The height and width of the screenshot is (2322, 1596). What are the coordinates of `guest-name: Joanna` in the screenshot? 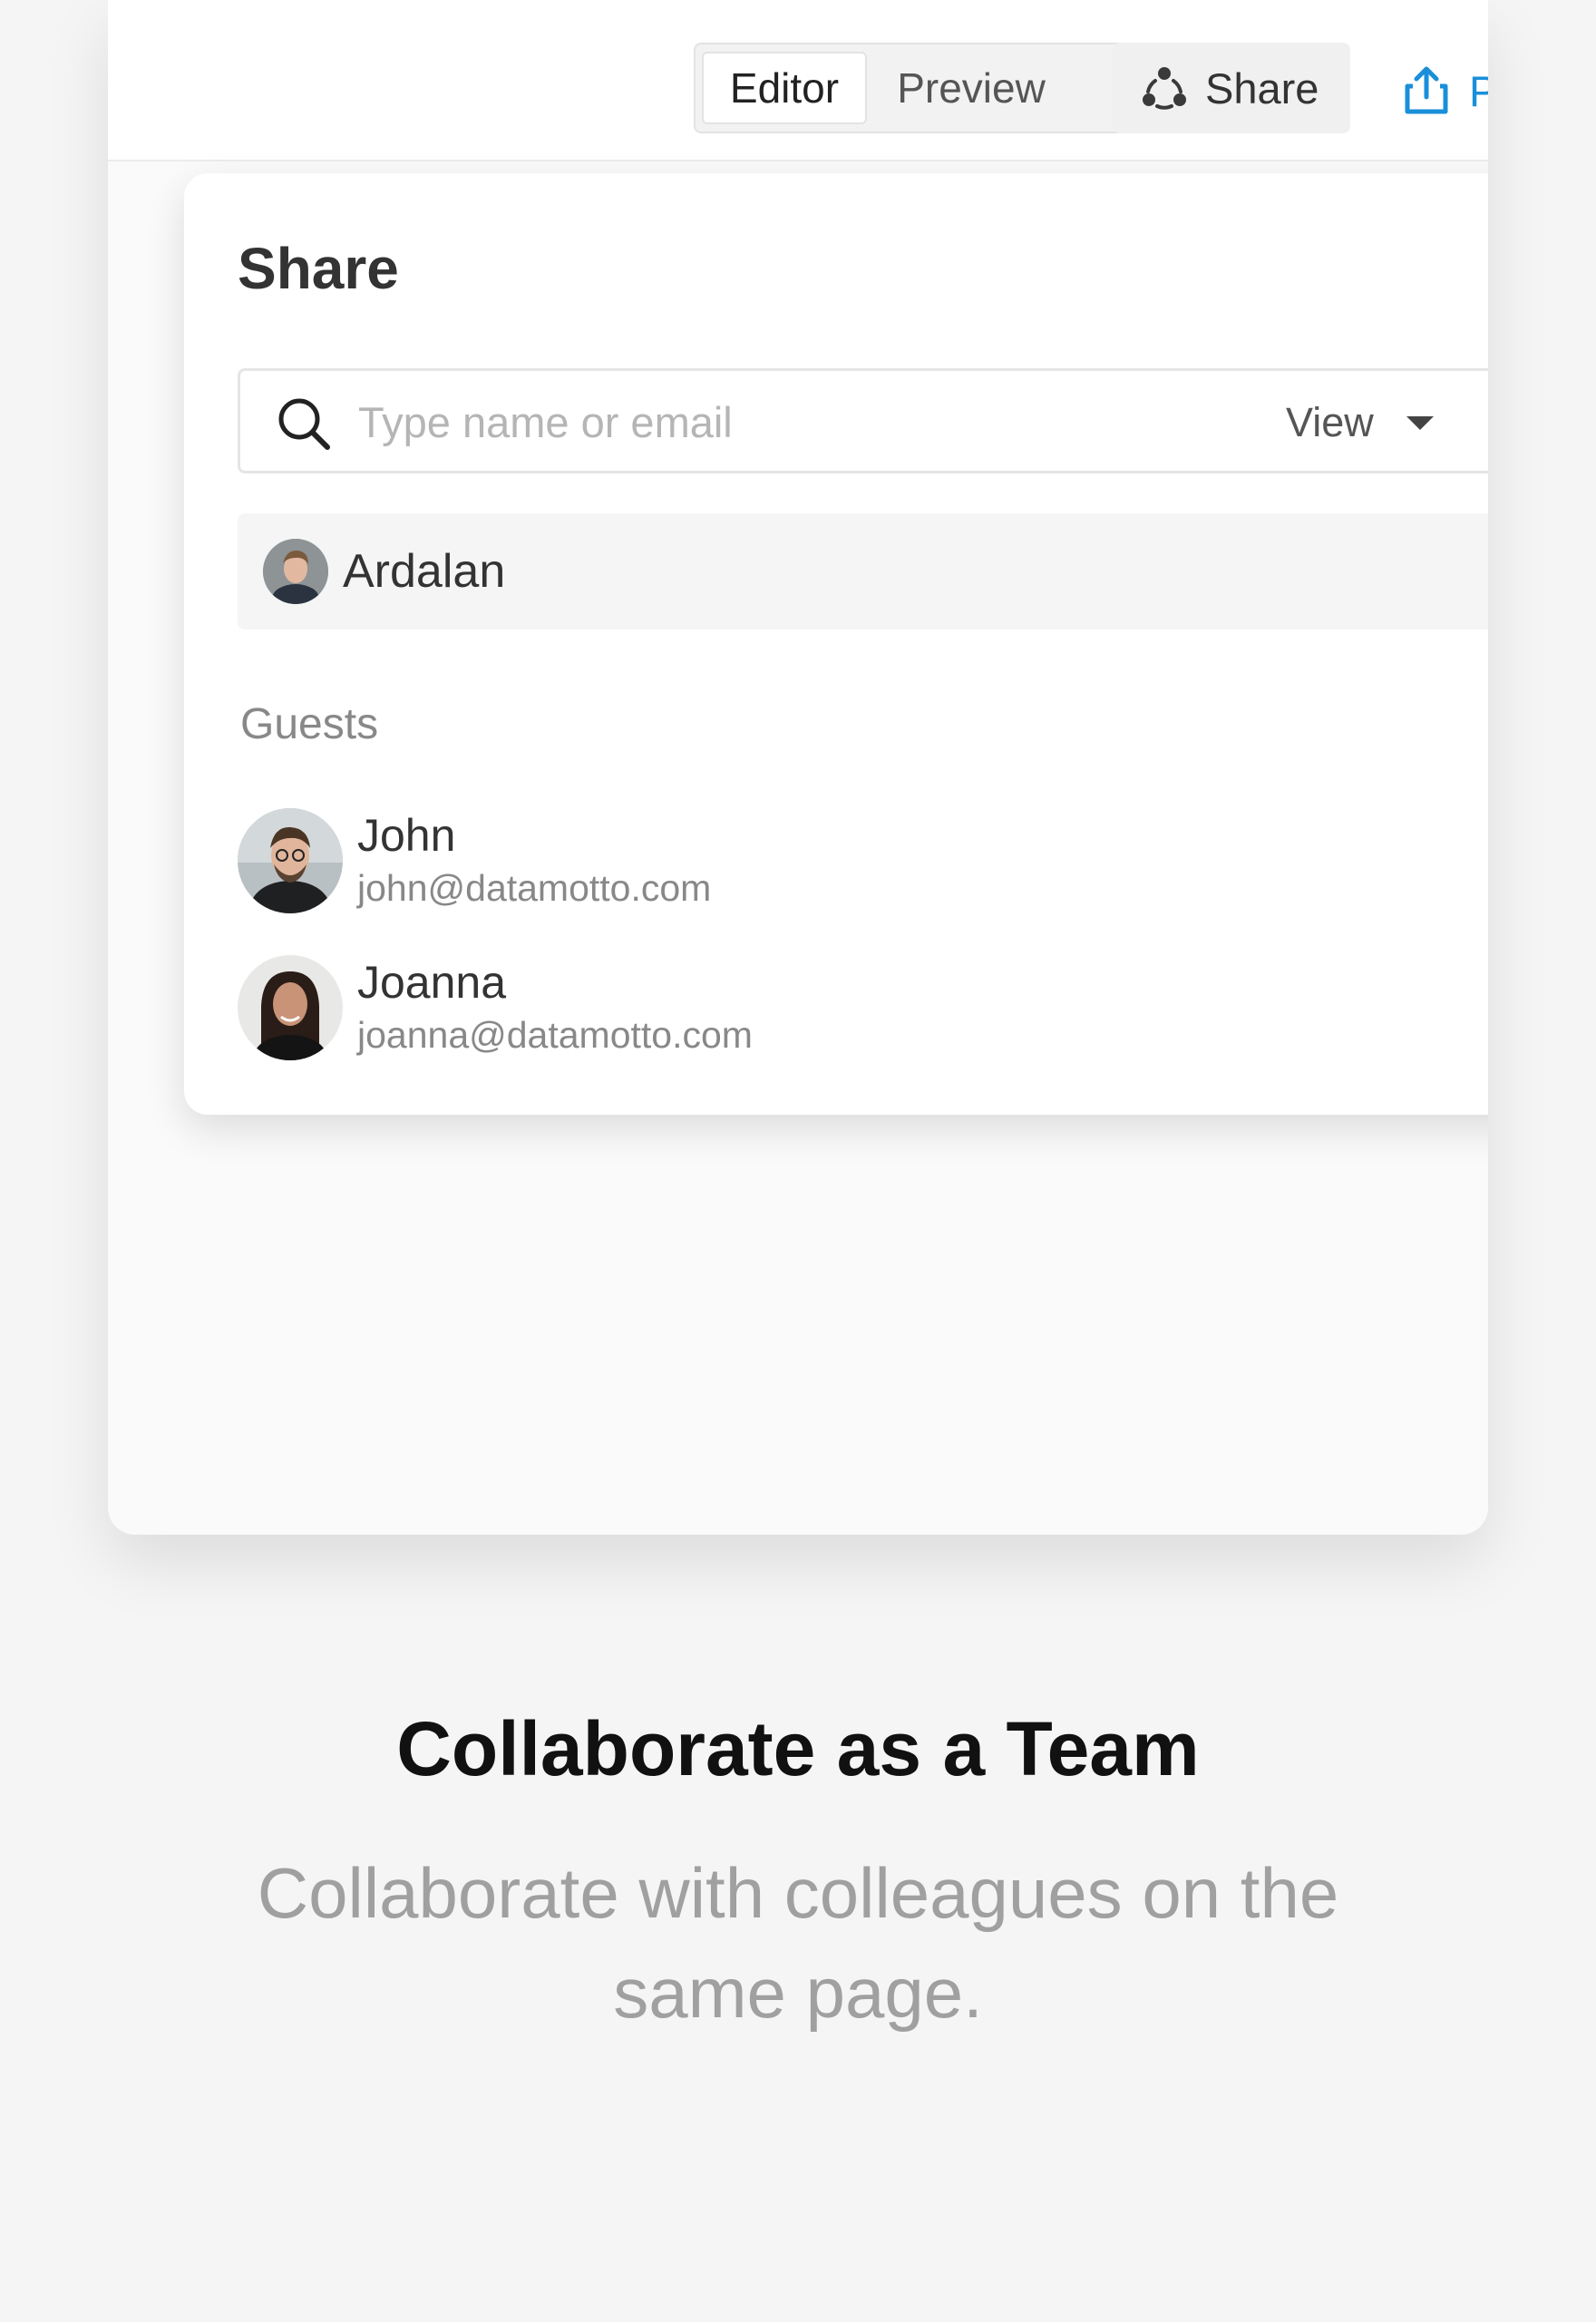 It's located at (432, 983).